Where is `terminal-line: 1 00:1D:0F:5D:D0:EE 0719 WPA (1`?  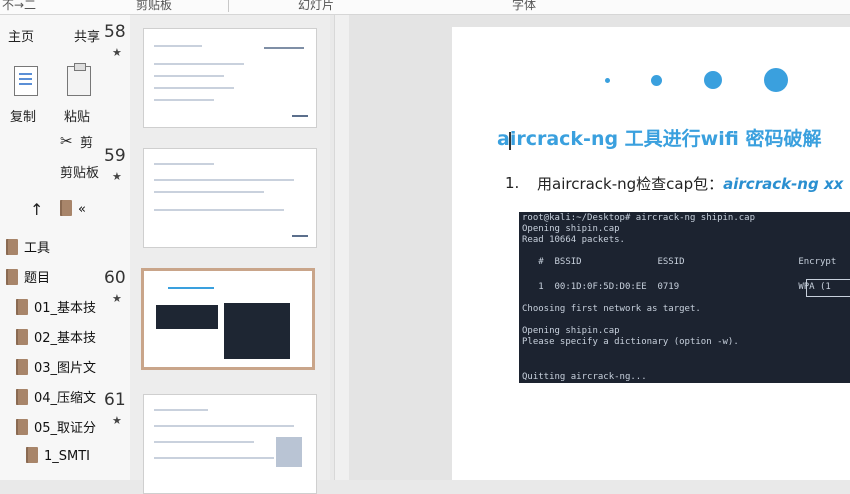 terminal-line: 1 00:1D:0F:5D:D0:EE 0719 WPA (1 is located at coordinates (676, 287).